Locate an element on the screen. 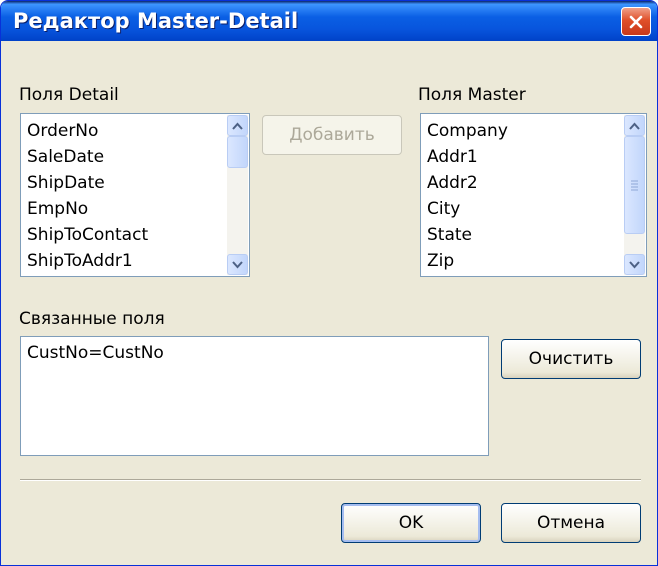 The image size is (658, 566). list-item: State is located at coordinates (522, 235).